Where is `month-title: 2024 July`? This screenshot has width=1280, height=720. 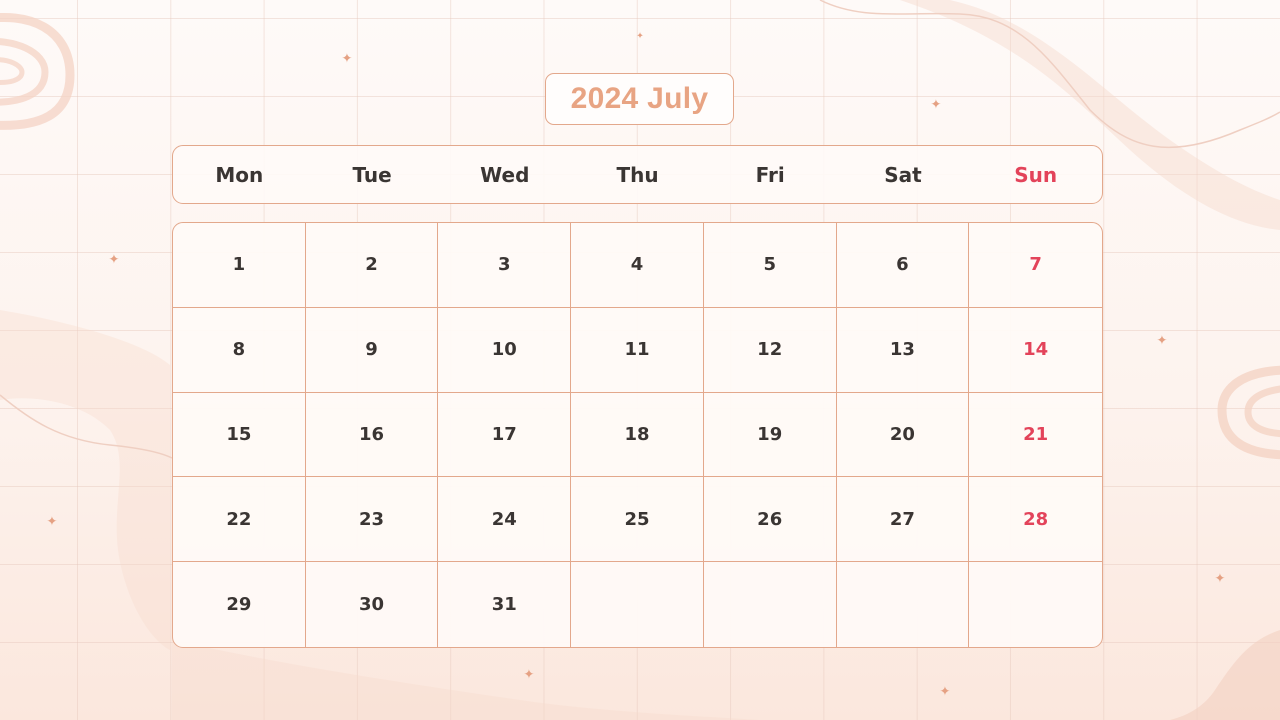
month-title: 2024 July is located at coordinates (639, 99).